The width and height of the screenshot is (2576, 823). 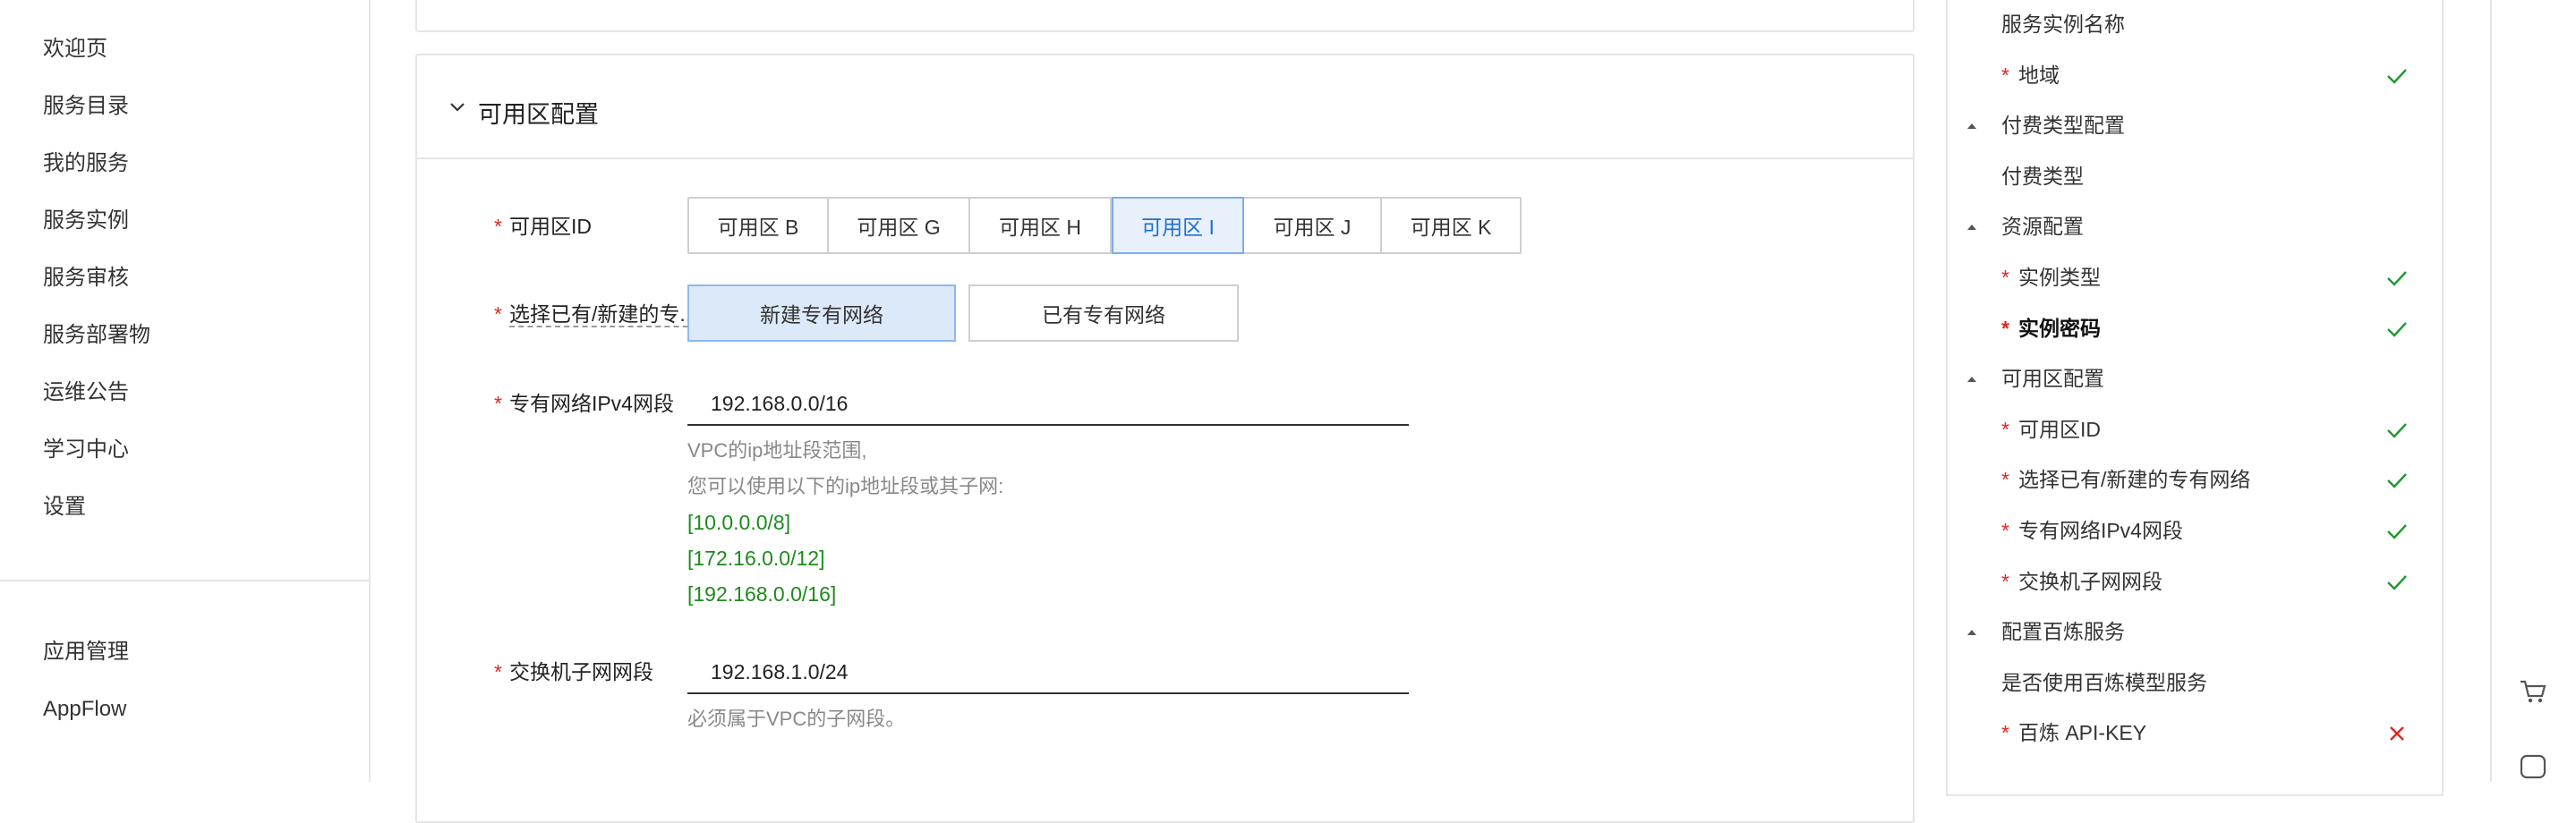 What do you see at coordinates (2089, 581) in the screenshot?
I see `outline-item-label: 交换机子网网段` at bounding box center [2089, 581].